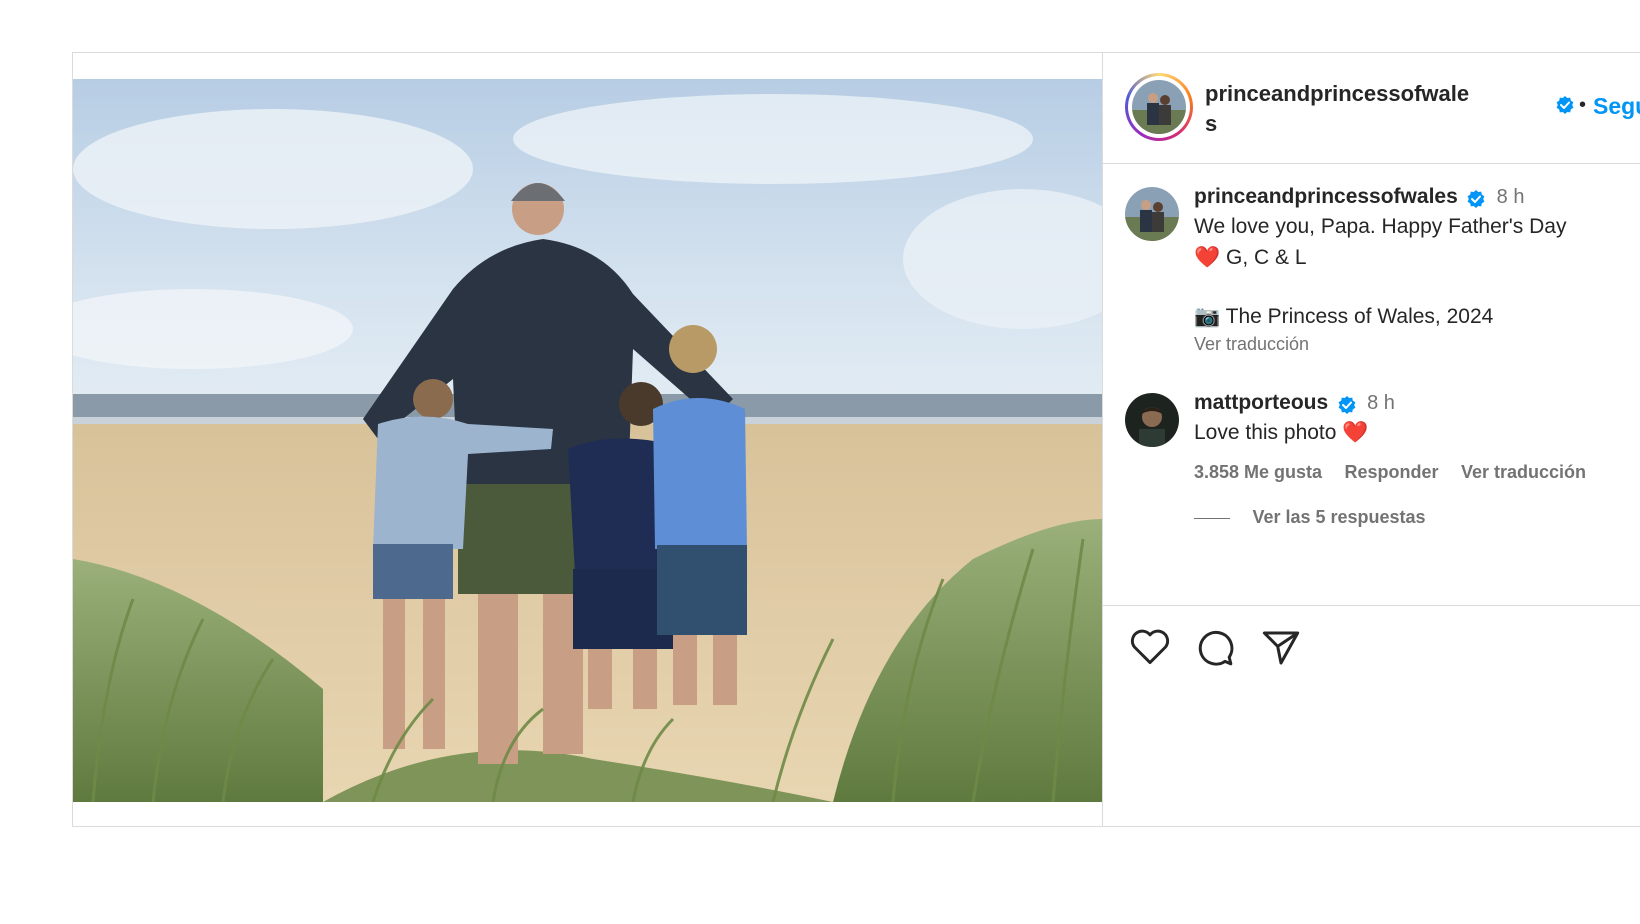 Image resolution: width=1640 pixels, height=924 pixels. I want to click on camera-emoji: 📷, so click(1207, 316).